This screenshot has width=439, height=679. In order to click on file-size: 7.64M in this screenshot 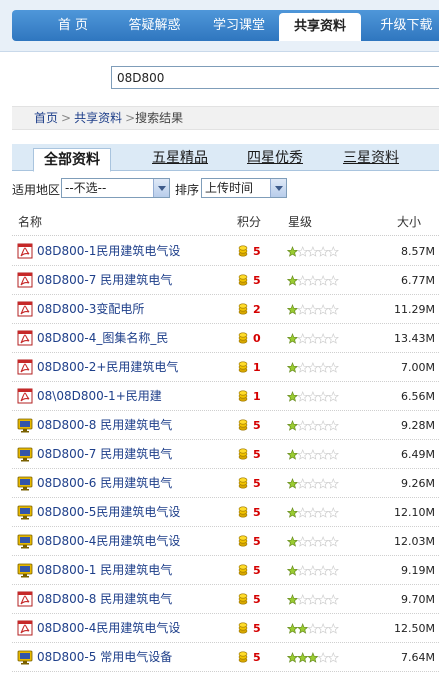, I will do `click(418, 657)`.